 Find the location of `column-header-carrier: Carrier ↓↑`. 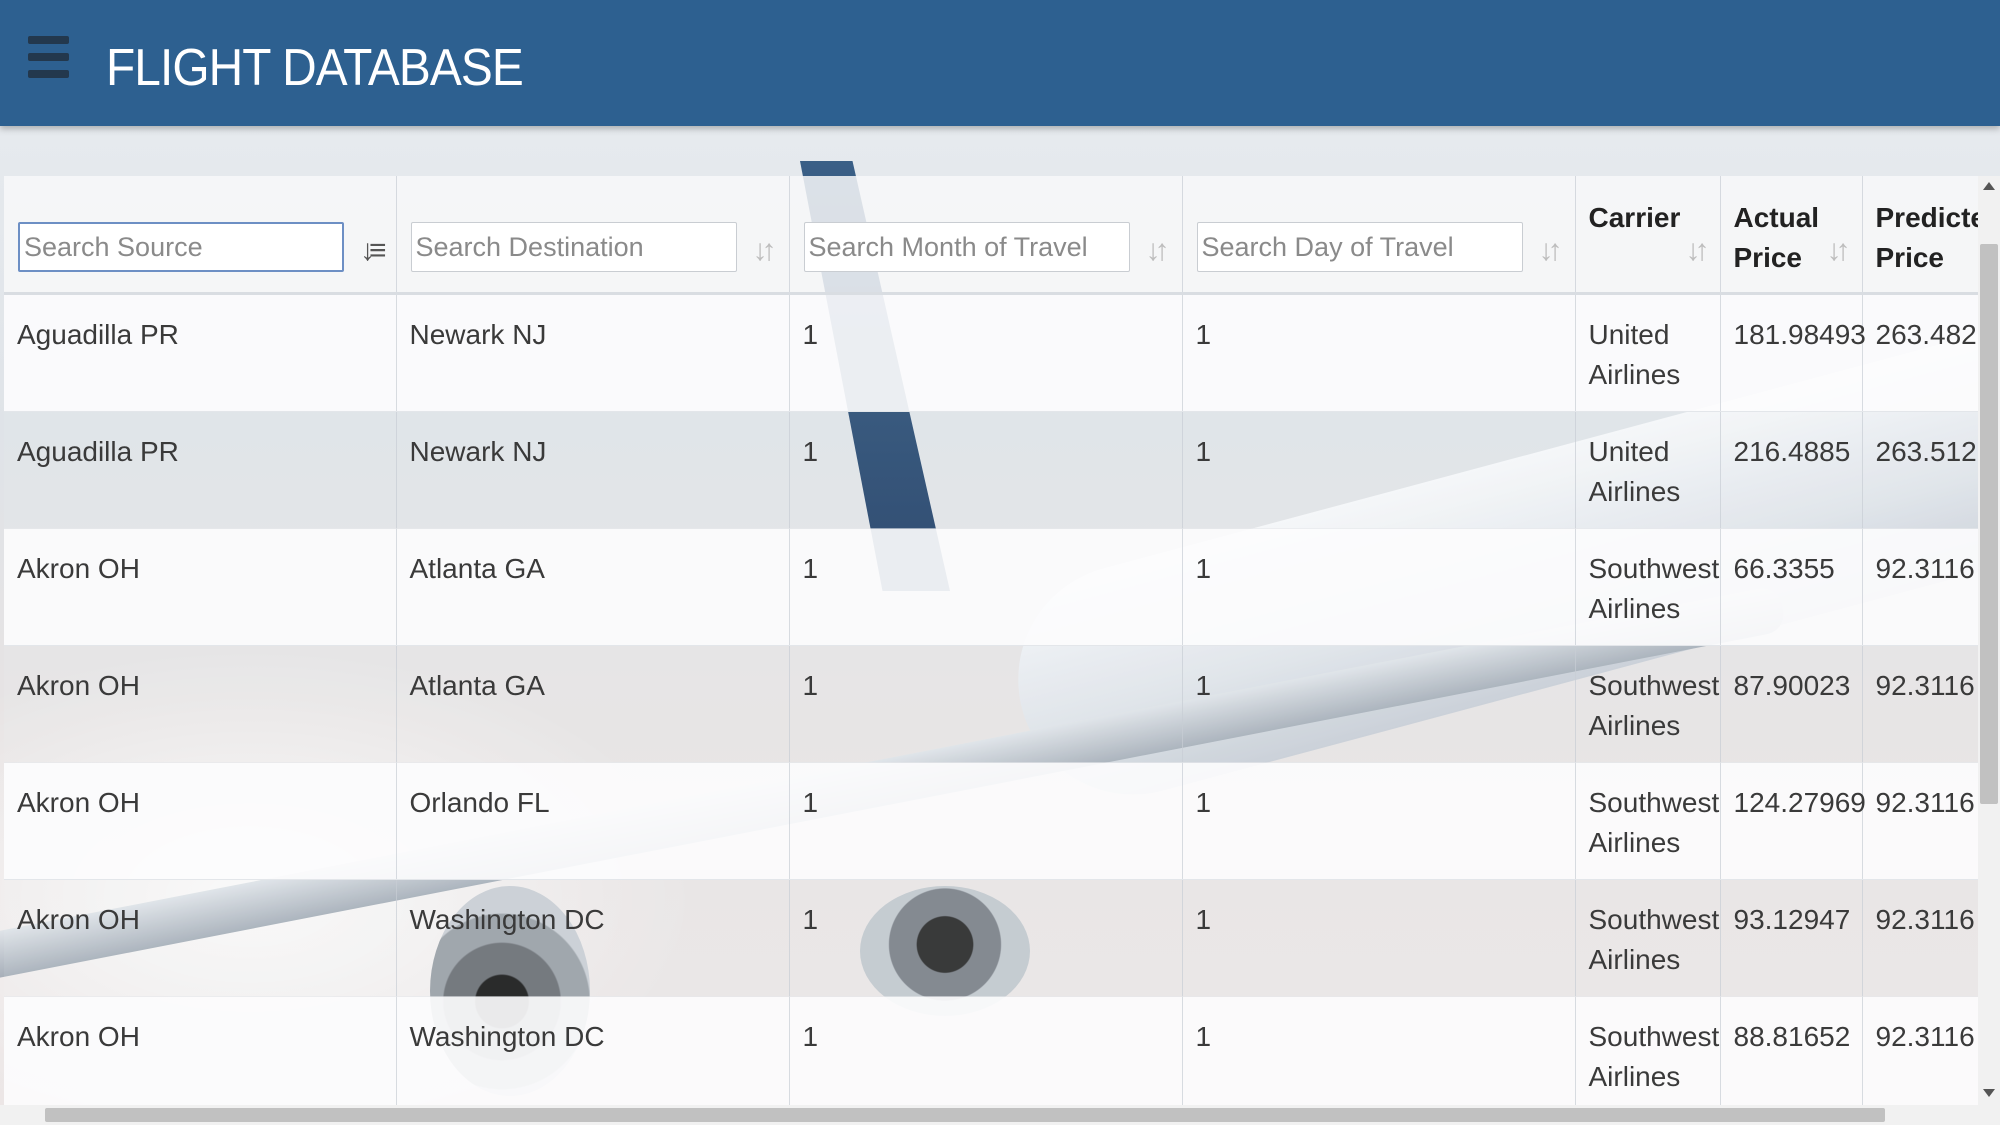

column-header-carrier: Carrier ↓↑ is located at coordinates (1648, 235).